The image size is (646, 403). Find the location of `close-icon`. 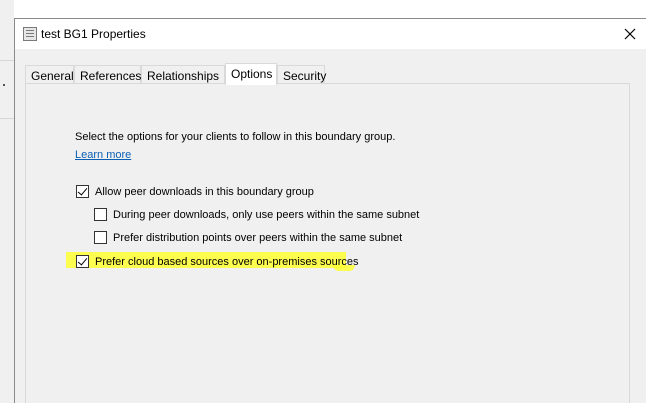

close-icon is located at coordinates (630, 34).